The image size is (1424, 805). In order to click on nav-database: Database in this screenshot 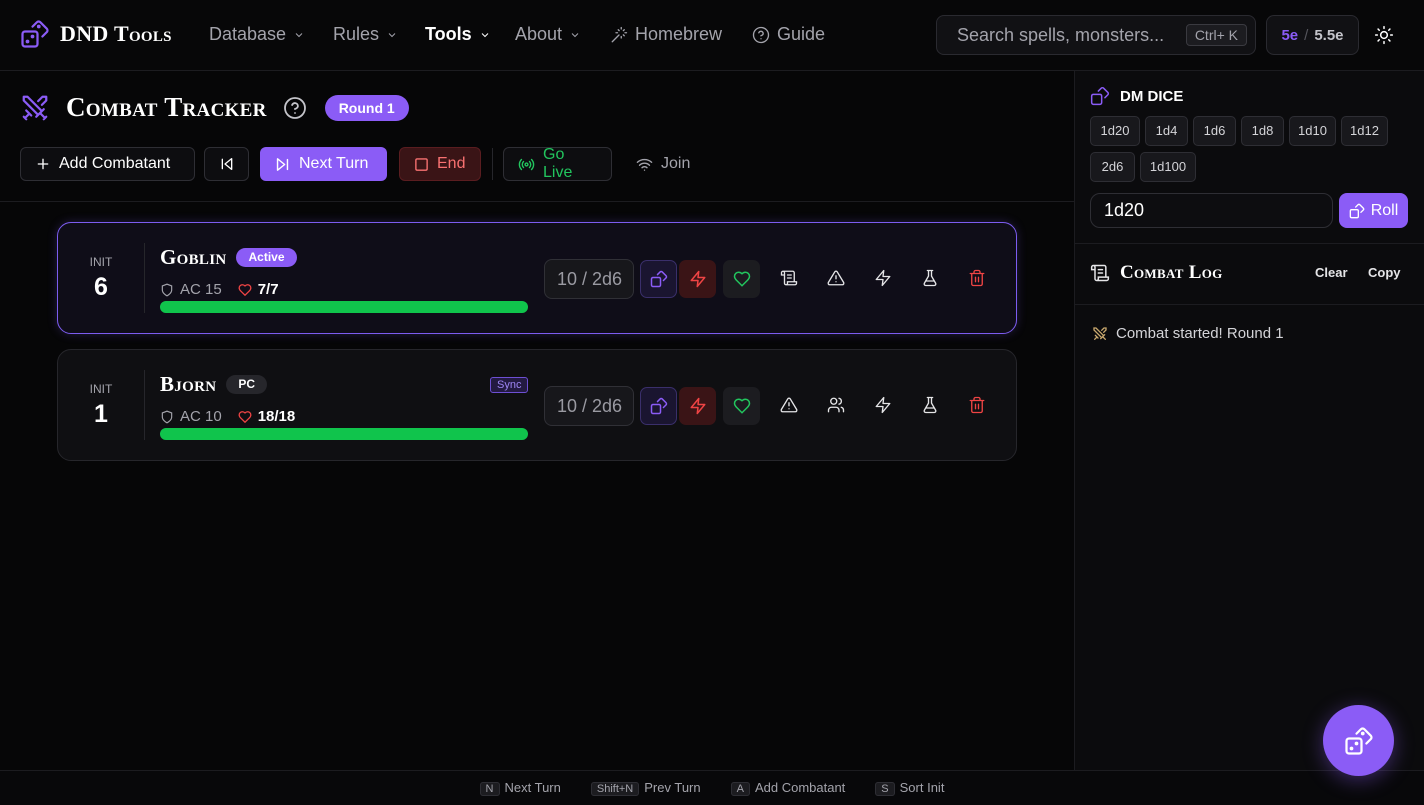, I will do `click(257, 34)`.